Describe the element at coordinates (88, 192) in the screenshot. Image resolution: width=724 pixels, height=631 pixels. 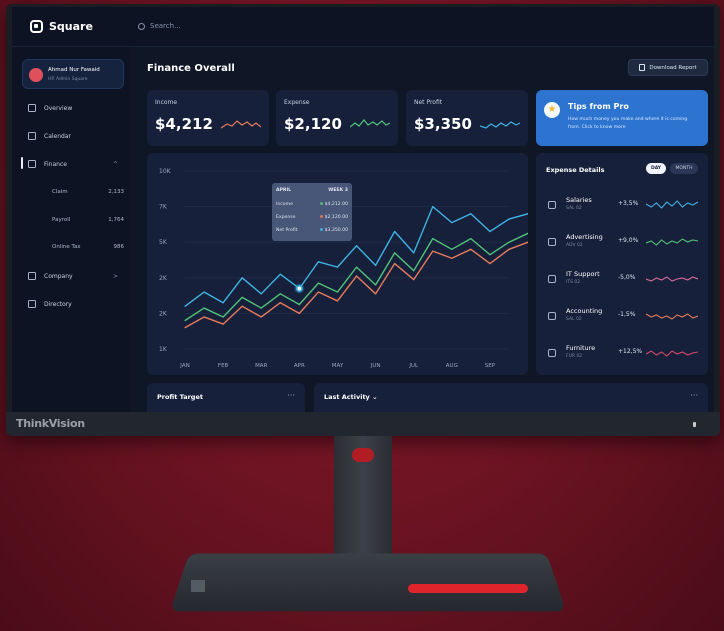
I see `sidebar-subitem-claim: Claim 2,133` at that location.